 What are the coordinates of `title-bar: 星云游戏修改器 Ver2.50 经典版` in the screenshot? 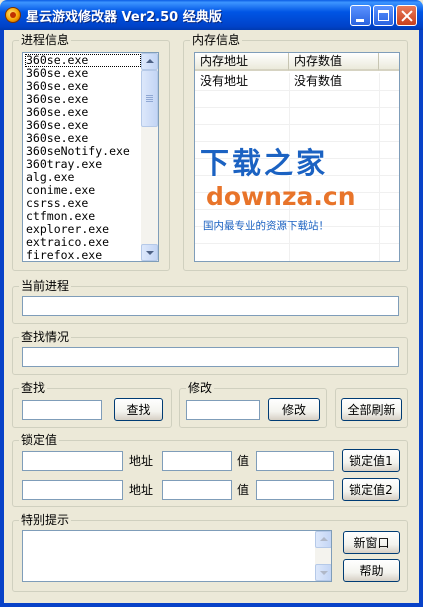 It's located at (211, 15).